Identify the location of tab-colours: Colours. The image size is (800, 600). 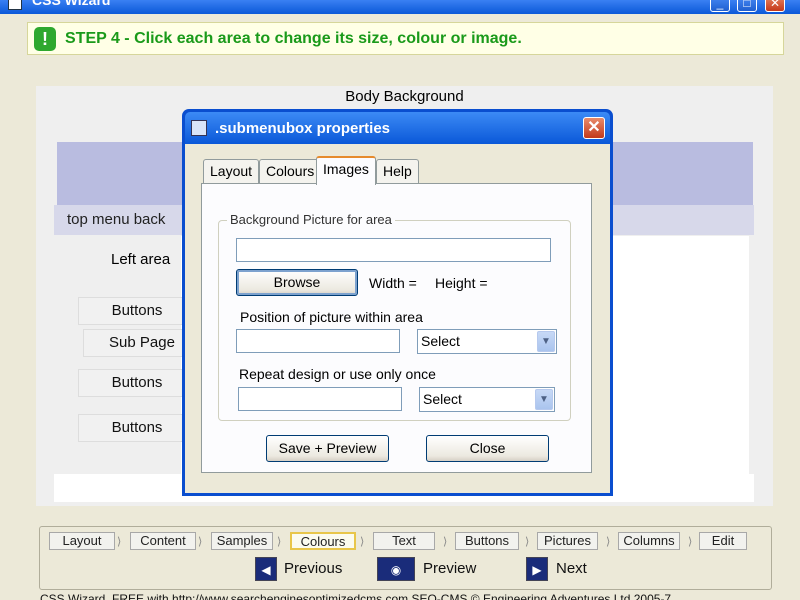
(290, 171).